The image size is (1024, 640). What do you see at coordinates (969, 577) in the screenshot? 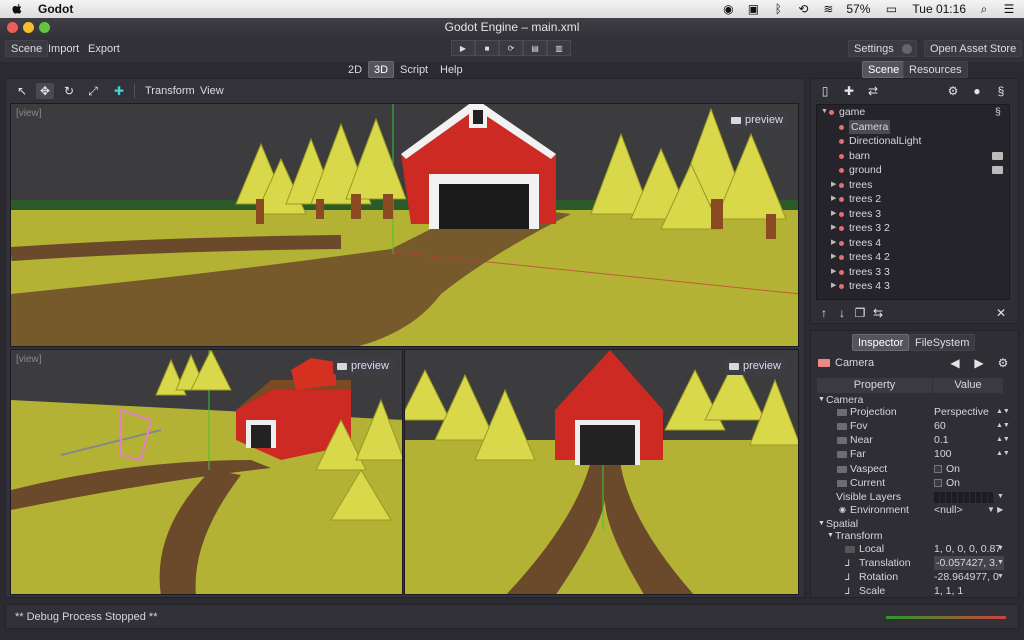
I see `rotation-value: -28.964977, 0` at bounding box center [969, 577].